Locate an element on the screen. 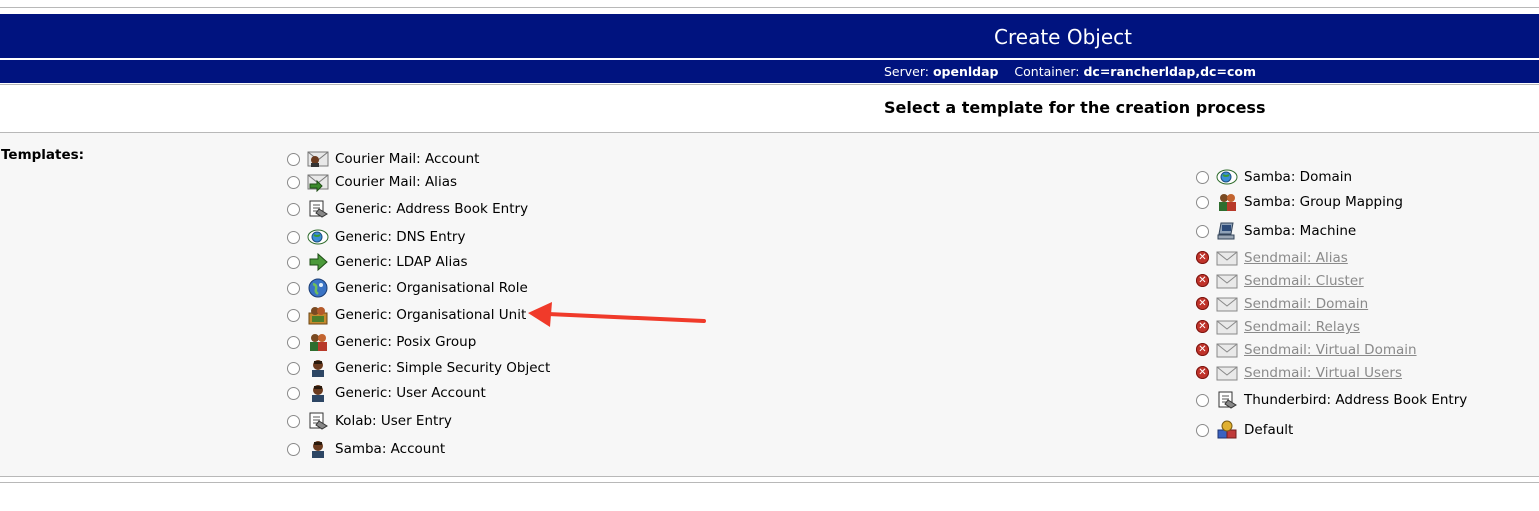  template-label: Default is located at coordinates (1268, 430).